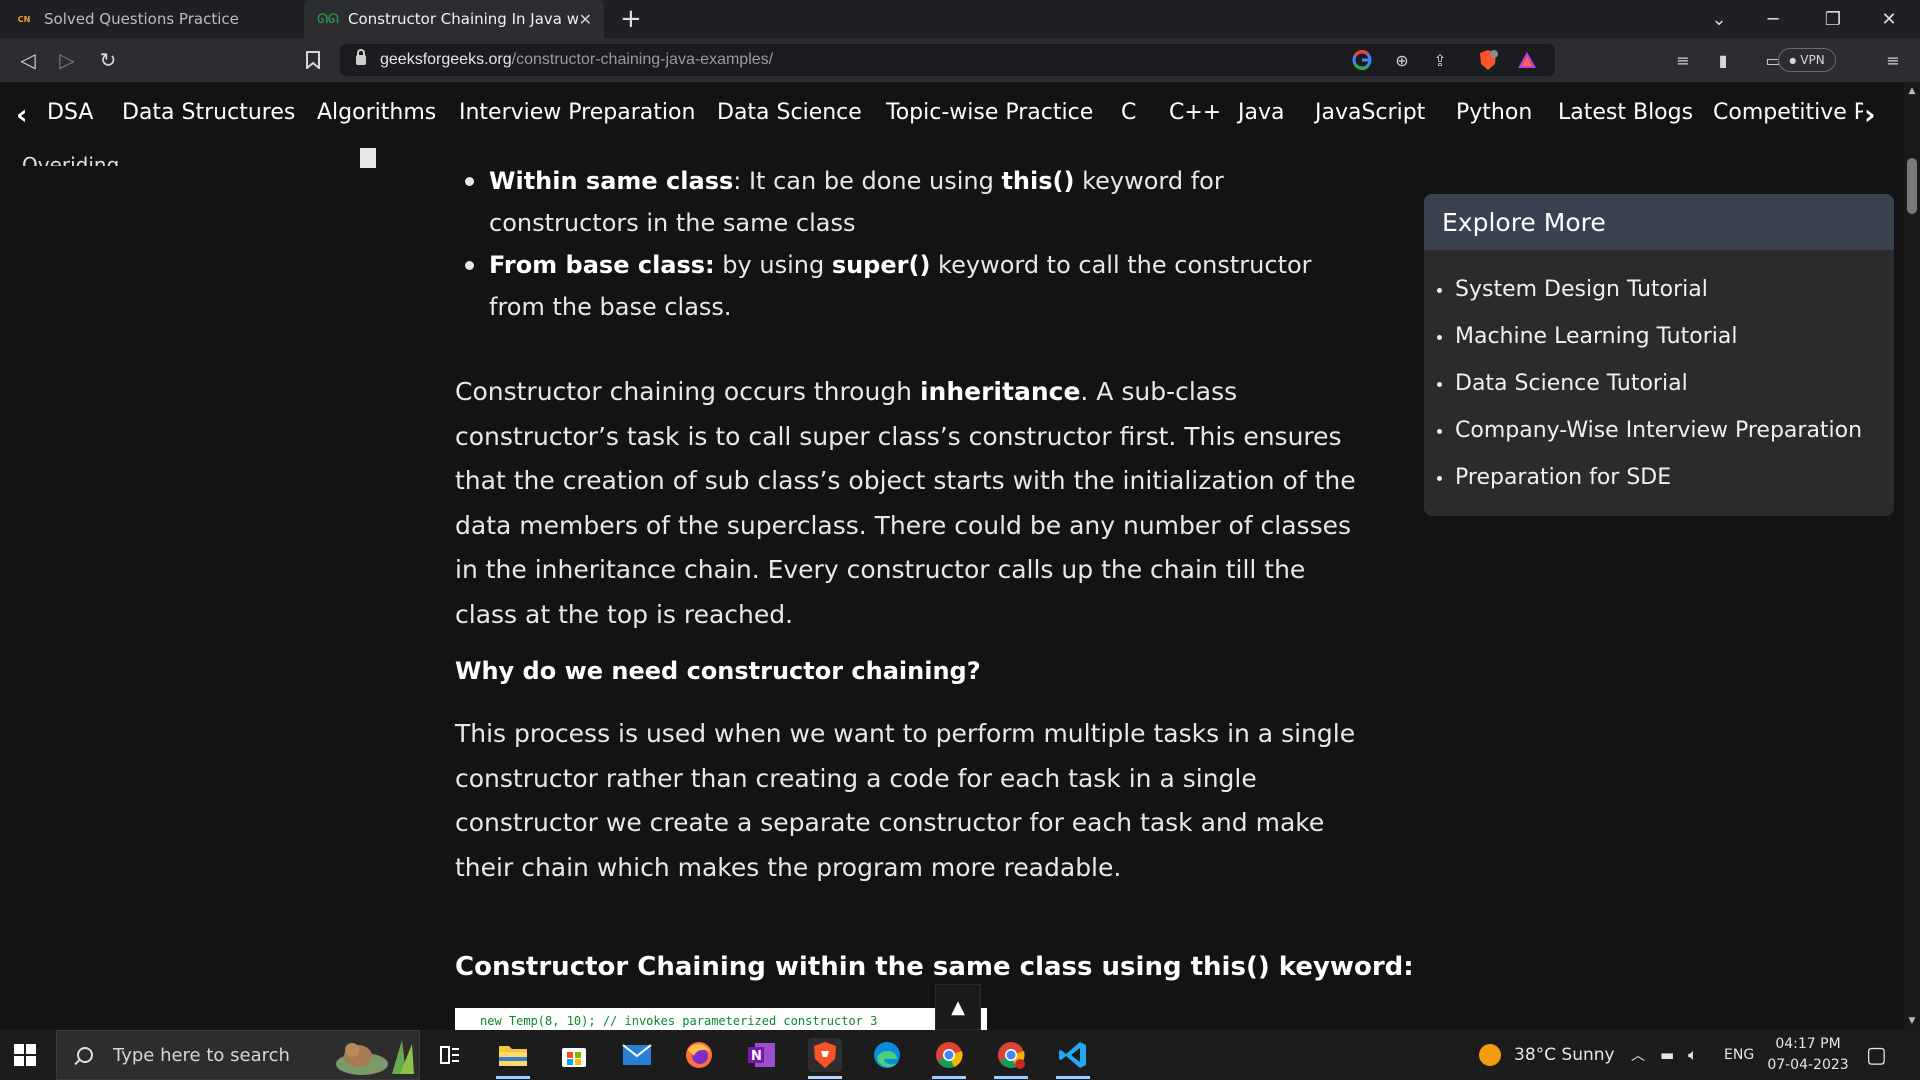  Describe the element at coordinates (1564, 1055) in the screenshot. I see `weather-text: 38°C Sunny` at that location.